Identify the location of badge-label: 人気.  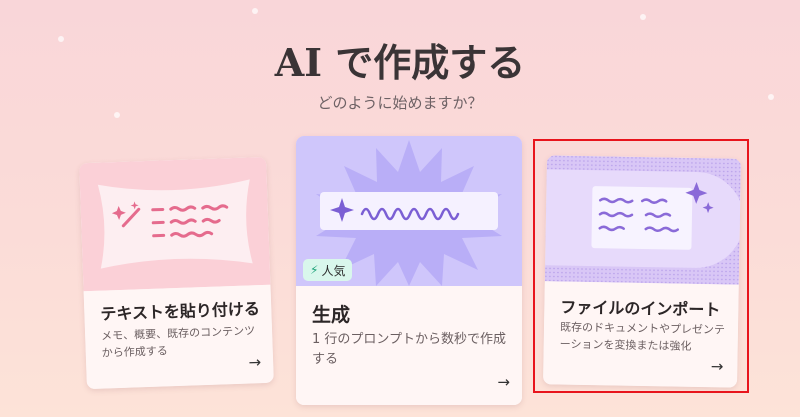
(333, 270).